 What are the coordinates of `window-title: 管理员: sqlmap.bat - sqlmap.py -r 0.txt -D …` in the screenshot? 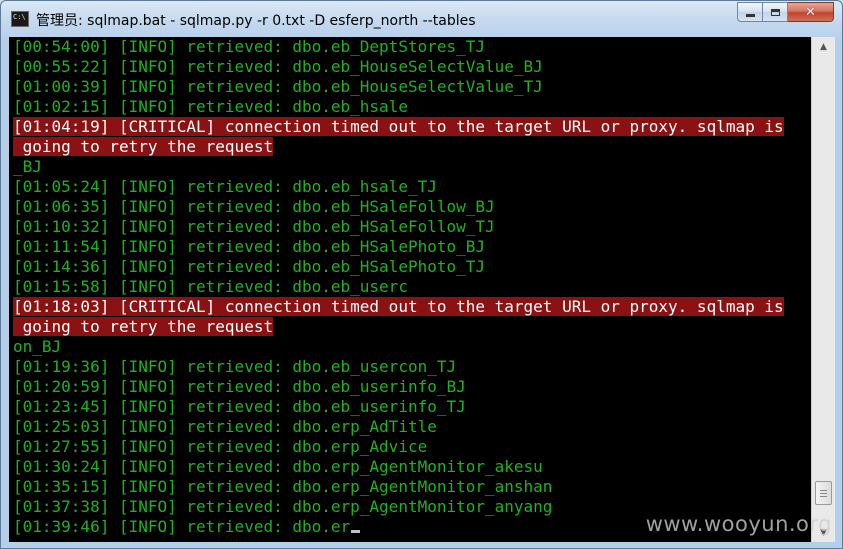 It's located at (256, 21).